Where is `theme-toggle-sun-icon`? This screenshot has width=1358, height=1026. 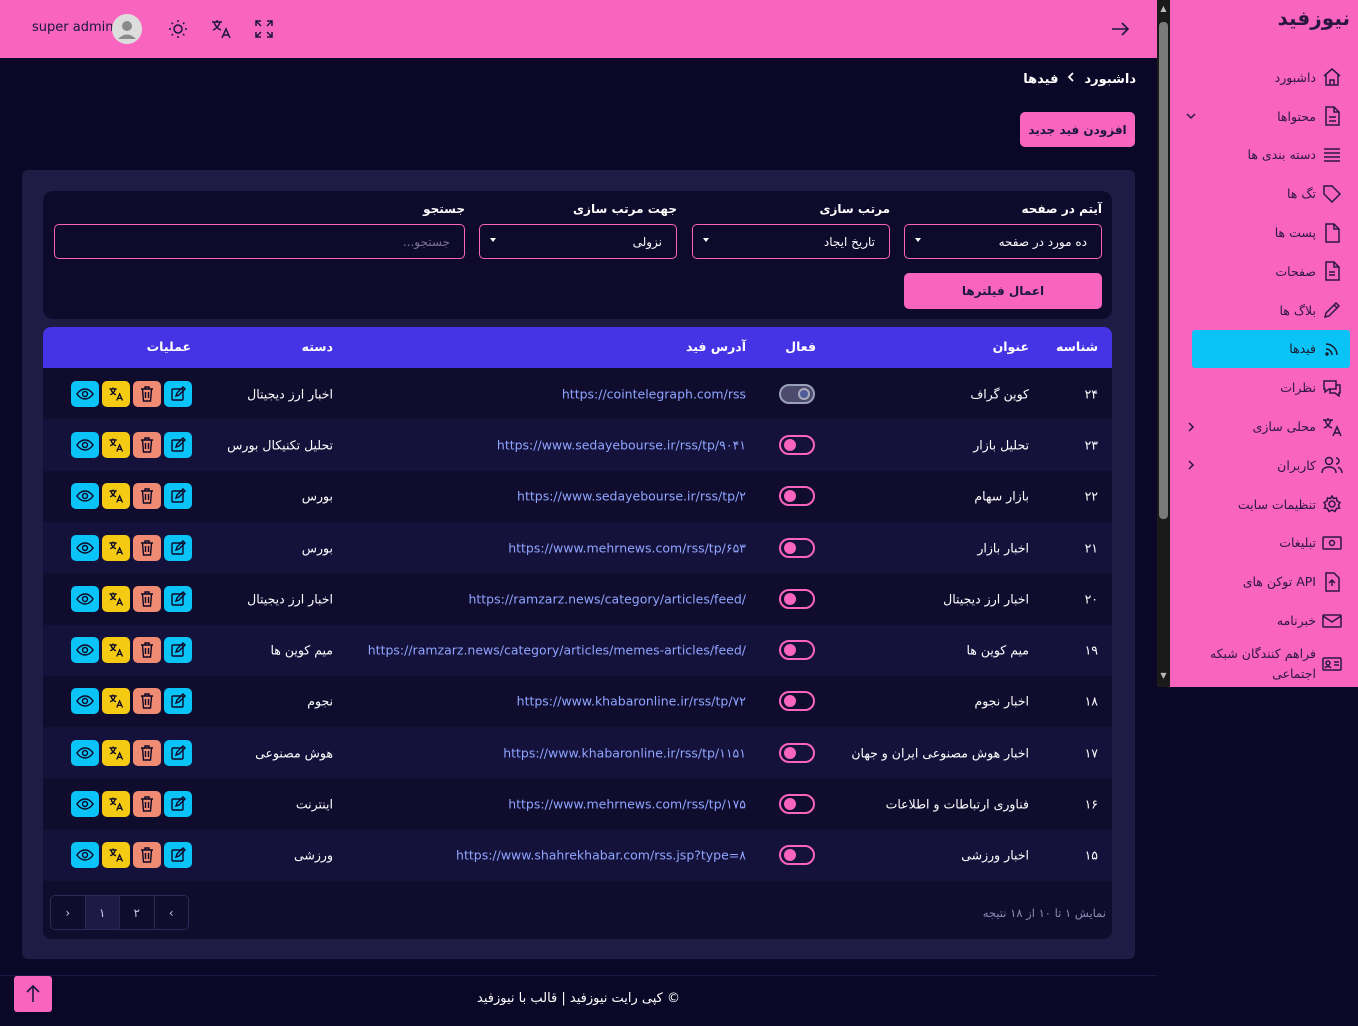
theme-toggle-sun-icon is located at coordinates (178, 29).